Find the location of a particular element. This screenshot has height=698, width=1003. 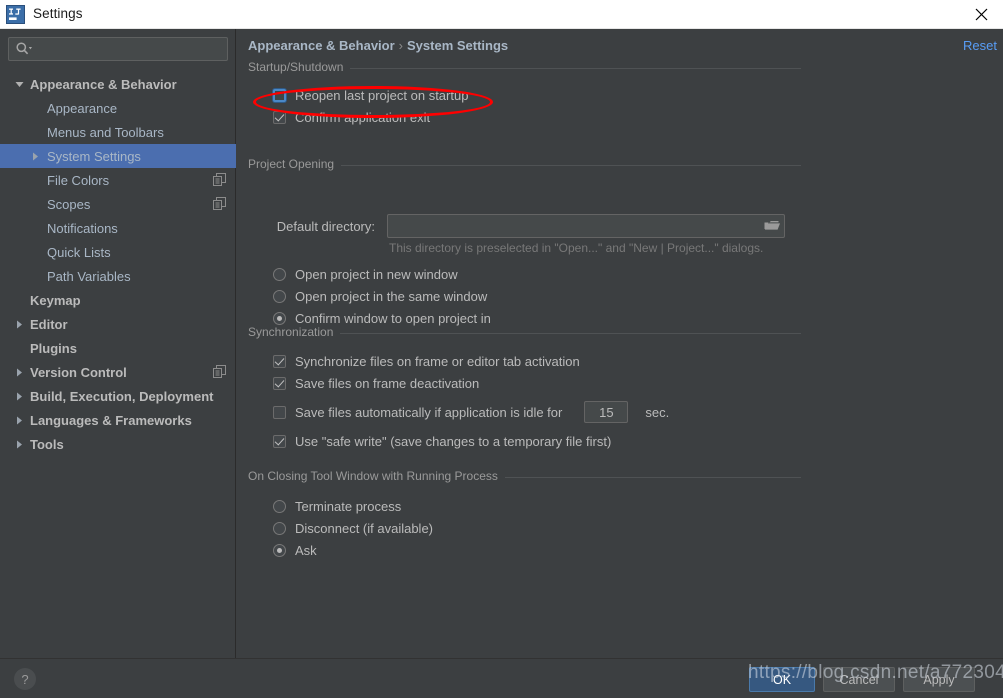

default-directory-field-wrapper is located at coordinates (586, 226).